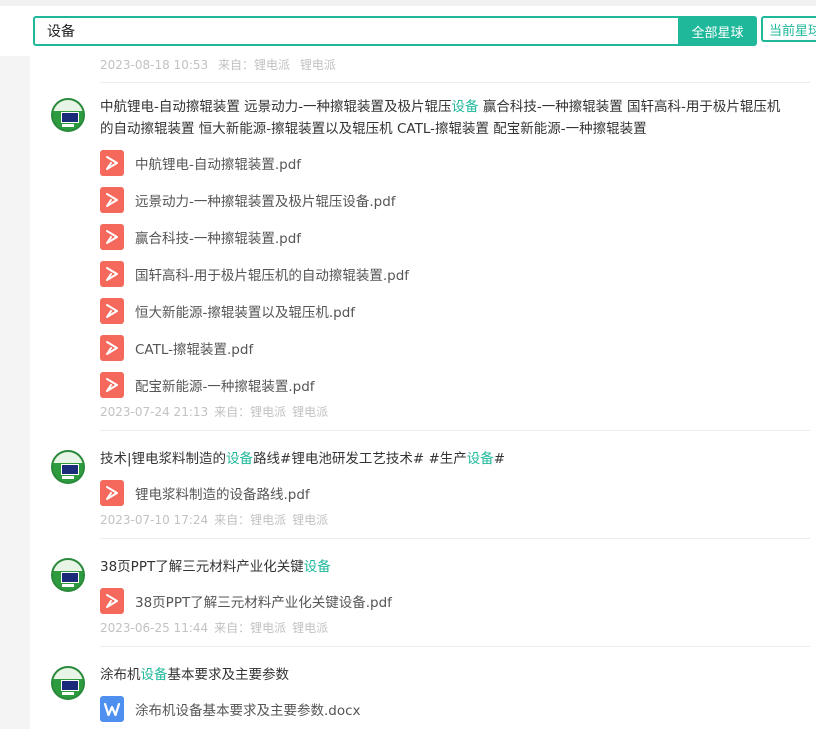 Image resolution: width=816 pixels, height=729 pixels. I want to click on post-date: 2023-07-24 21:13, so click(154, 412).